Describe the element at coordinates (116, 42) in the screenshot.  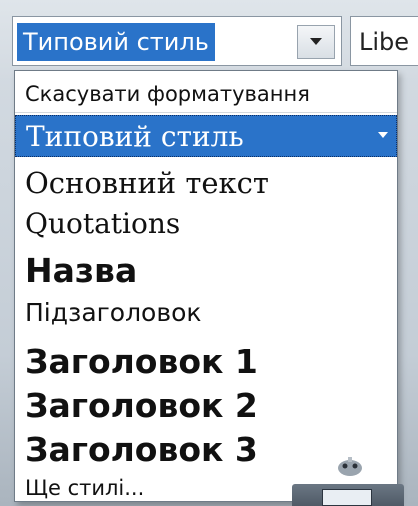
I see `paragraph-style-value: Типовий стиль` at that location.